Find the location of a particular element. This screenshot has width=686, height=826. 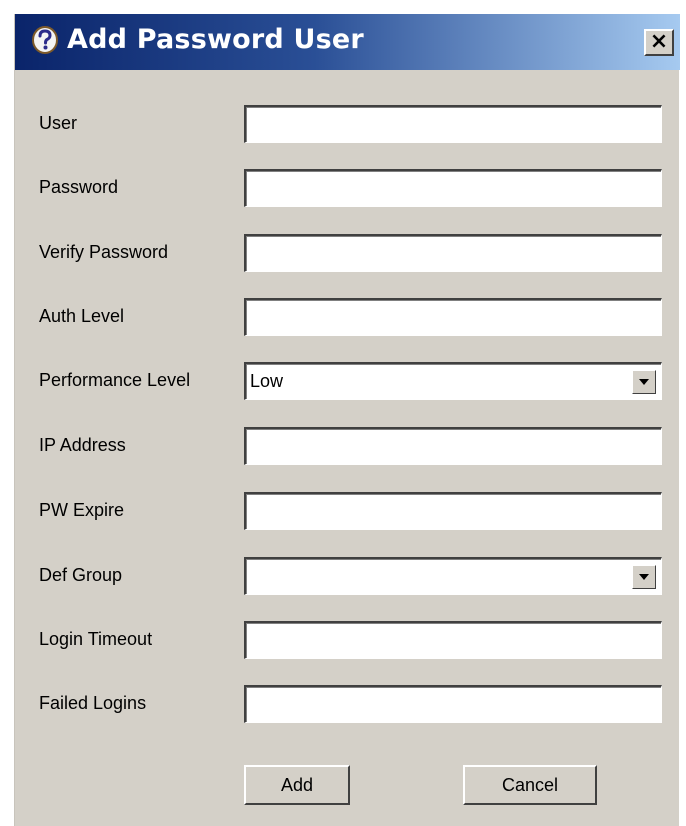

def-group-dropdown-button is located at coordinates (644, 577).